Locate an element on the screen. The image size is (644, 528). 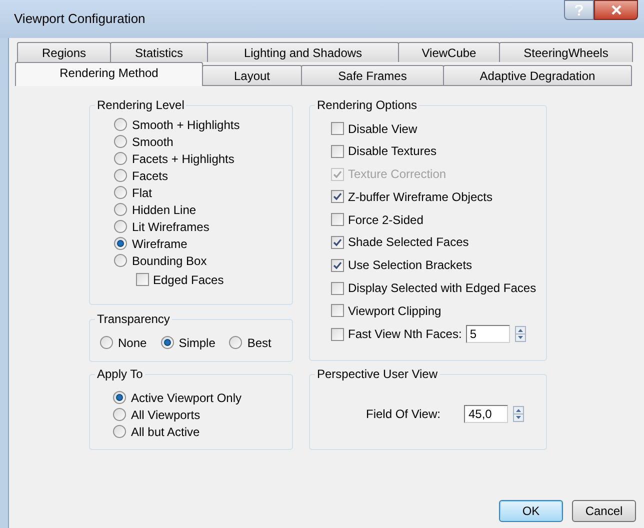
ok-button: OK is located at coordinates (531, 511).